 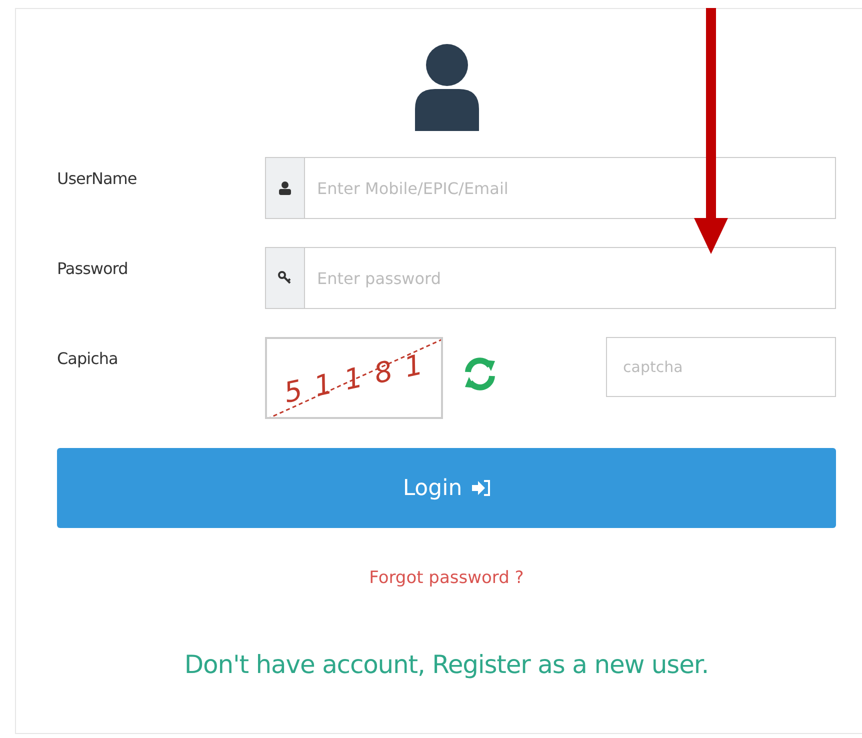 I want to click on key-icon, so click(x=285, y=278).